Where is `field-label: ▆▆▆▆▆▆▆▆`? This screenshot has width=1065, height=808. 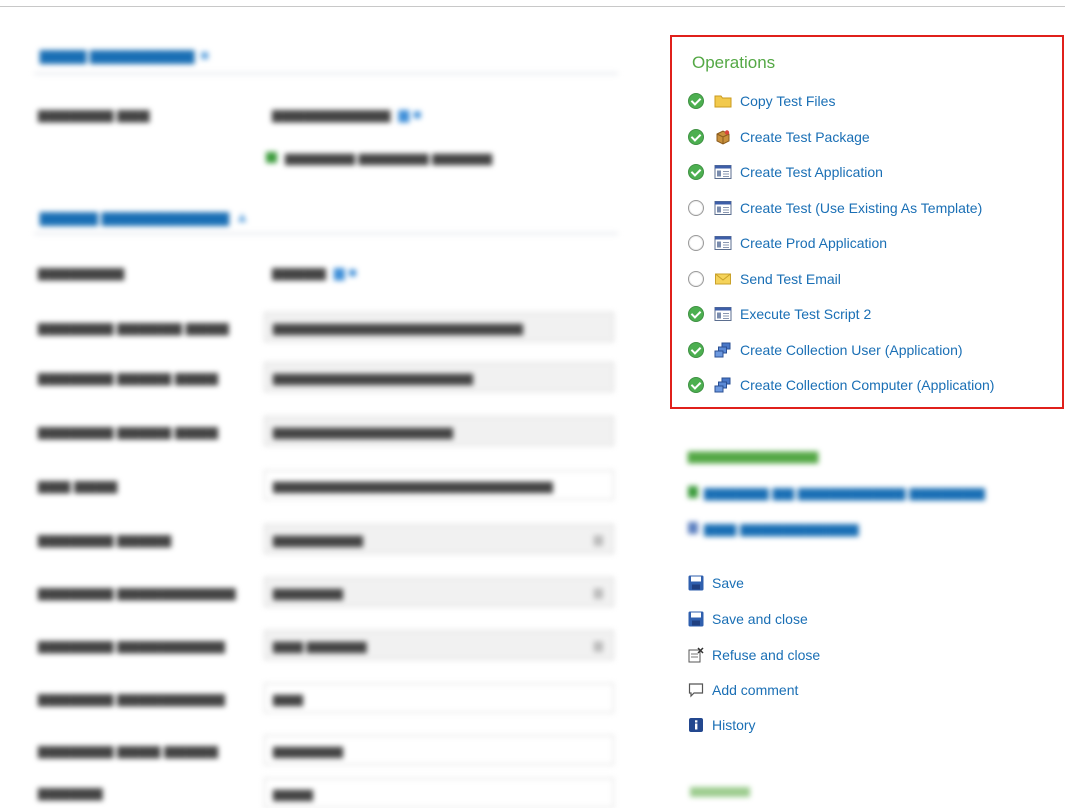 field-label: ▆▆▆▆▆▆▆▆ is located at coordinates (81, 272).